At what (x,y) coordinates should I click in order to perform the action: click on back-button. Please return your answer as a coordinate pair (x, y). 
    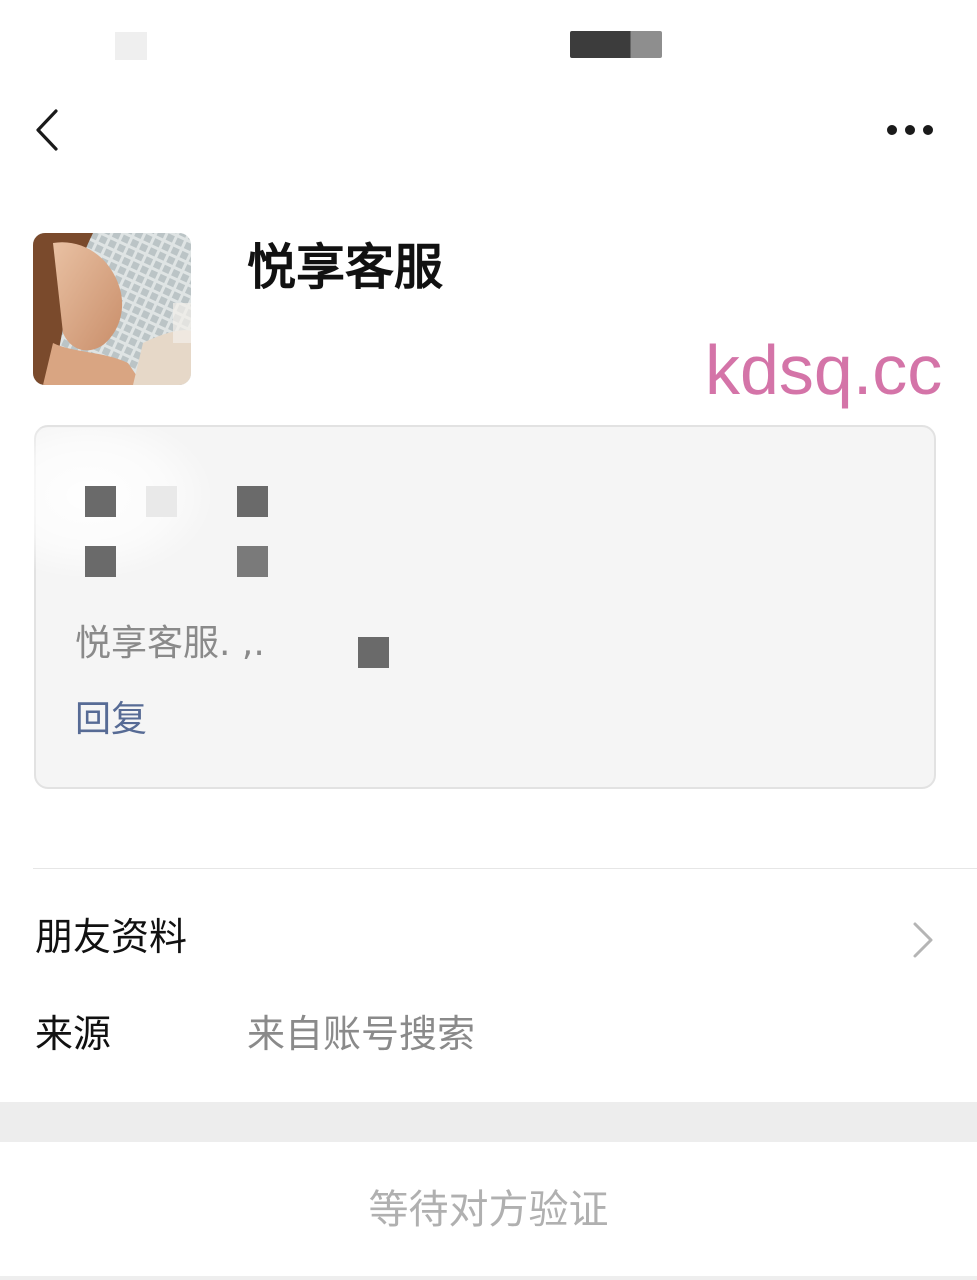
    Looking at the image, I should click on (47, 130).